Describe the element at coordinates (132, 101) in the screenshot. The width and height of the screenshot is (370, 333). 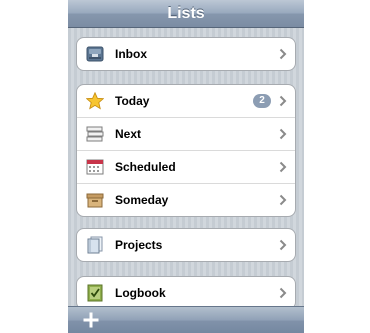
I see `list-item-label: Today` at that location.